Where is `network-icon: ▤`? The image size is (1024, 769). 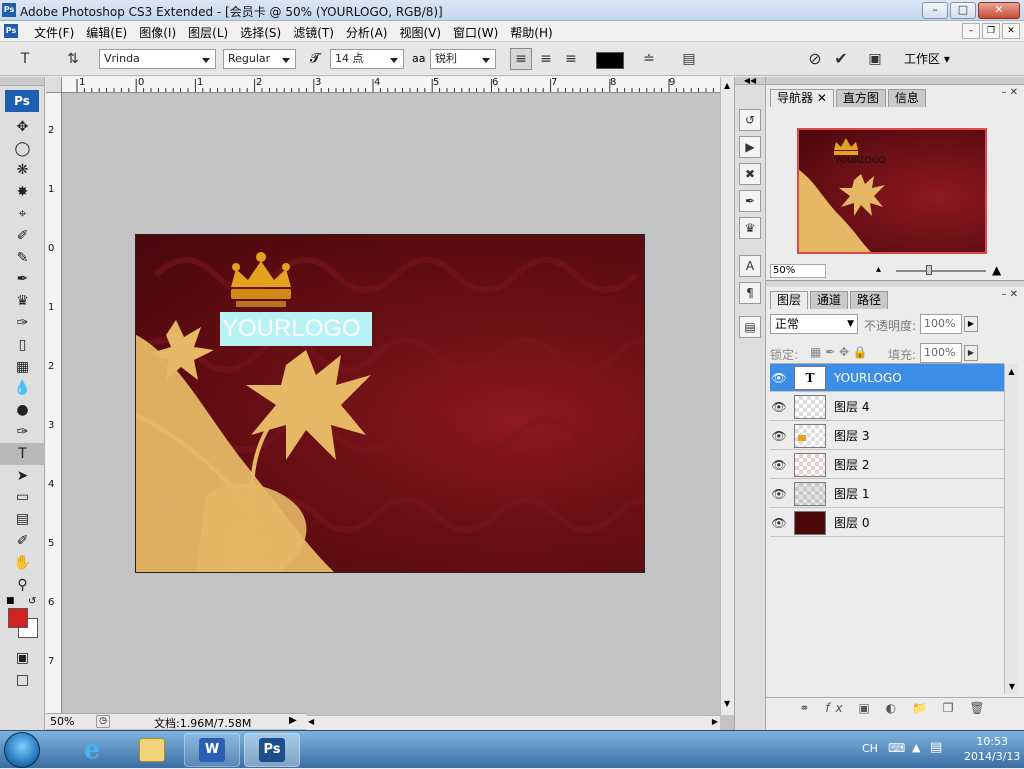
network-icon: ▤ is located at coordinates (936, 747).